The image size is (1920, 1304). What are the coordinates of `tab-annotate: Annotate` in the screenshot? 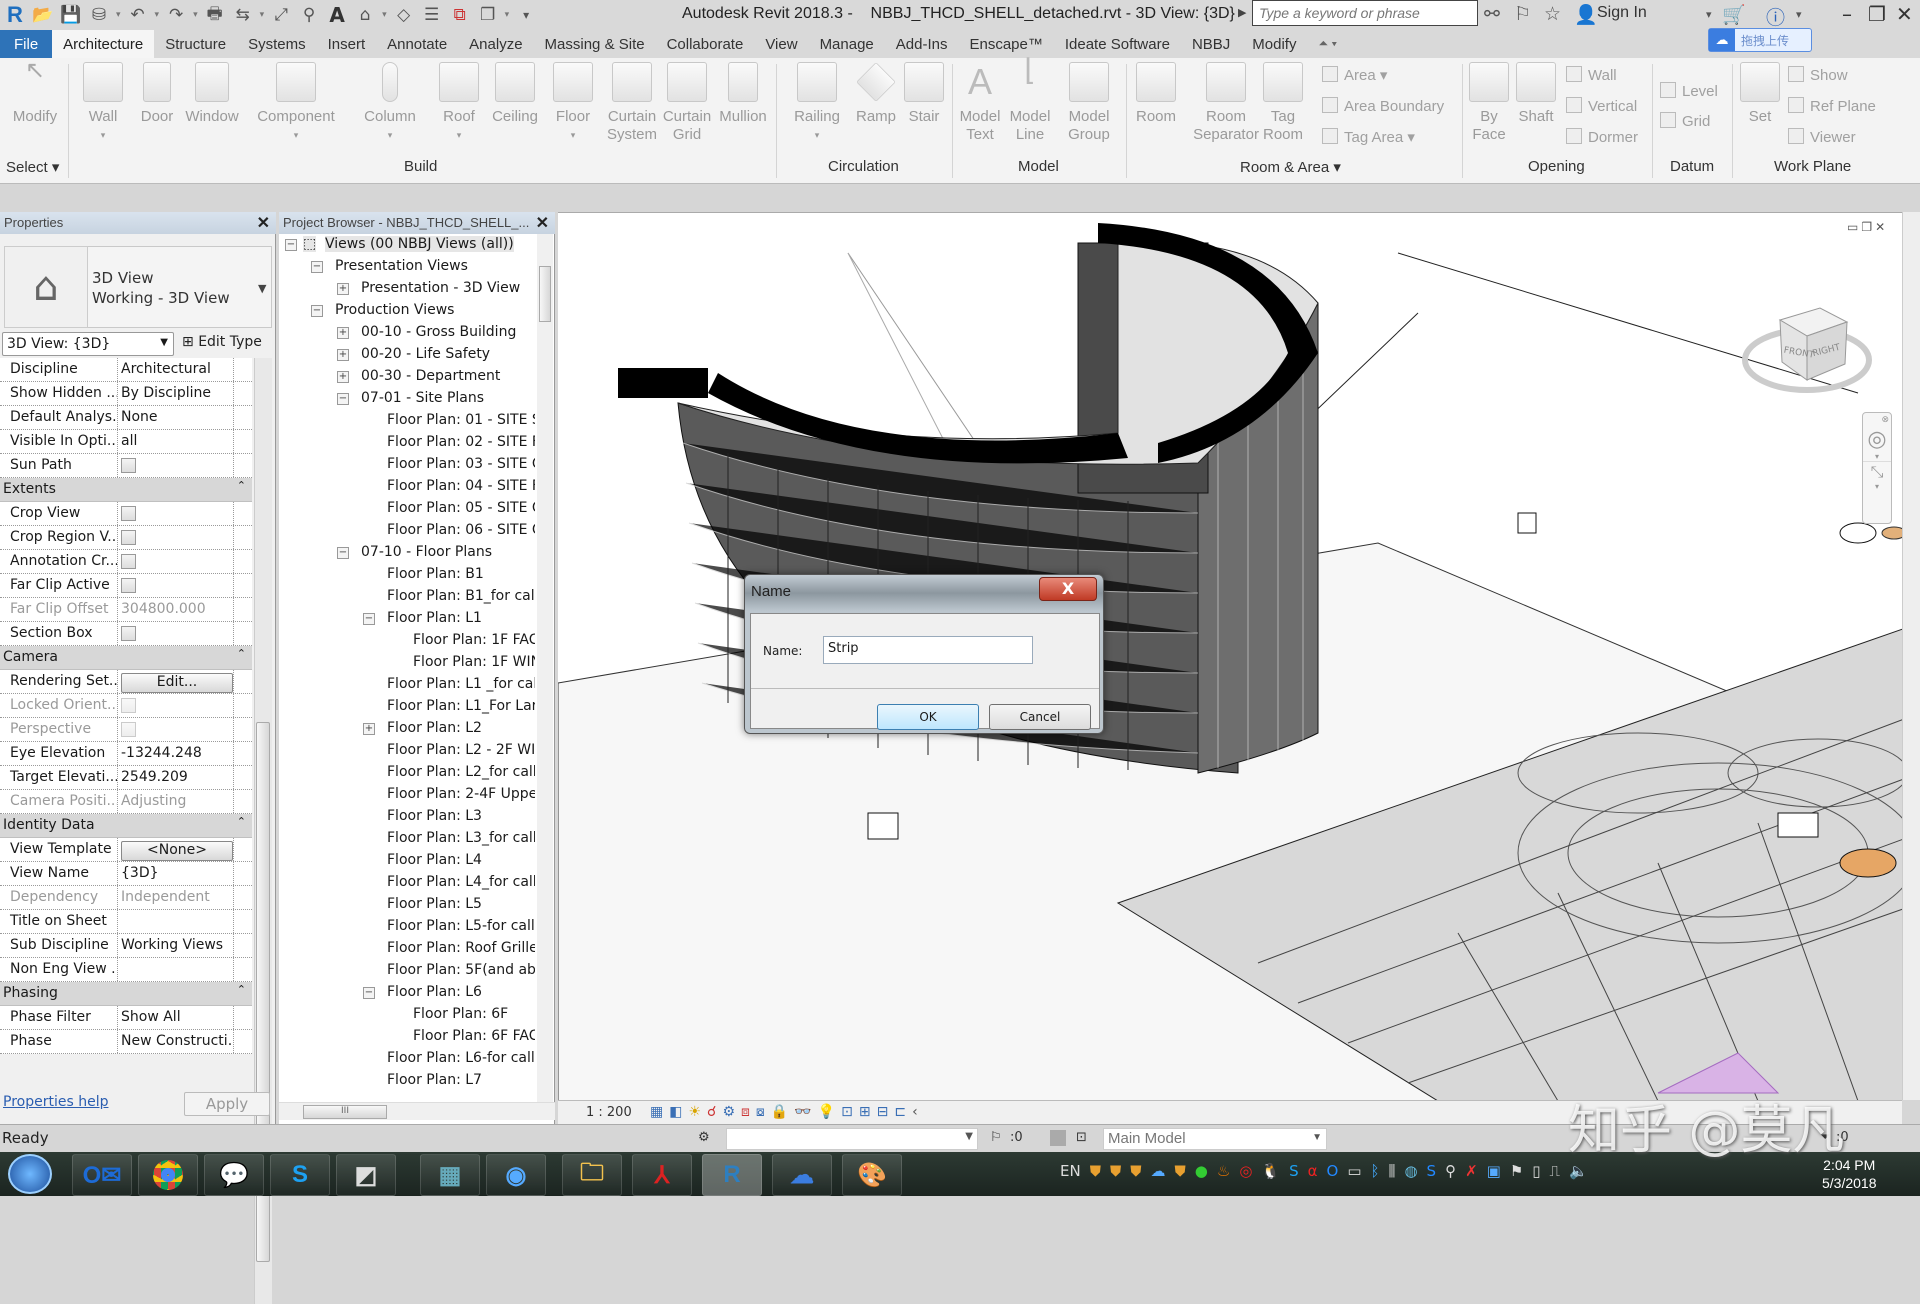 It's located at (417, 44).